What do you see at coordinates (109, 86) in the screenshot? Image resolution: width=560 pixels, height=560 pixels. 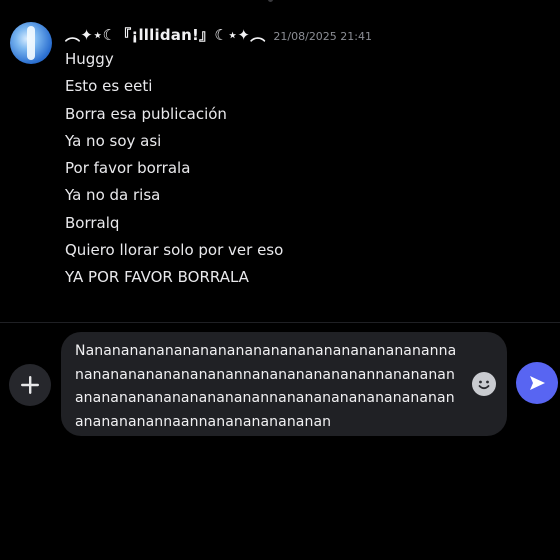 I see `message-line: Esto es eeti` at bounding box center [109, 86].